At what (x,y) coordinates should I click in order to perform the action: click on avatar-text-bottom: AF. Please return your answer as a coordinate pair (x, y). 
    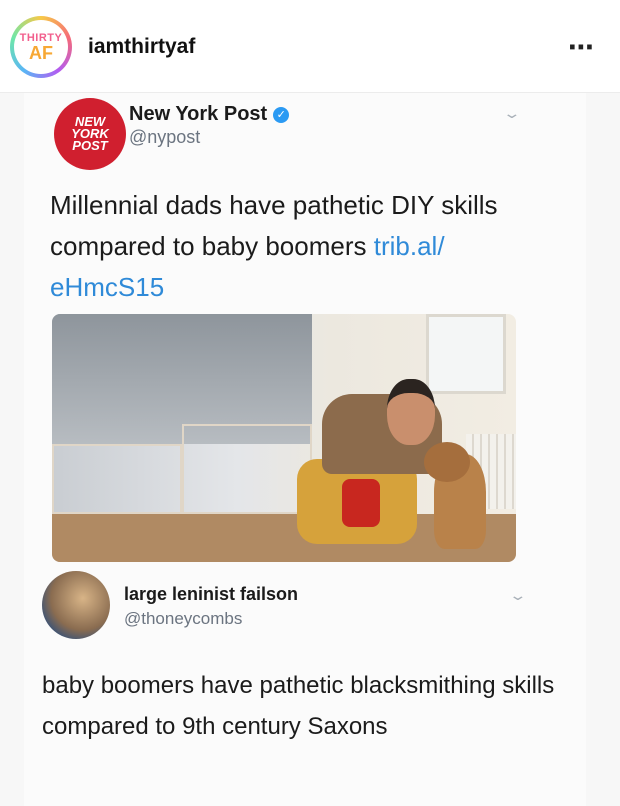
    Looking at the image, I should click on (41, 52).